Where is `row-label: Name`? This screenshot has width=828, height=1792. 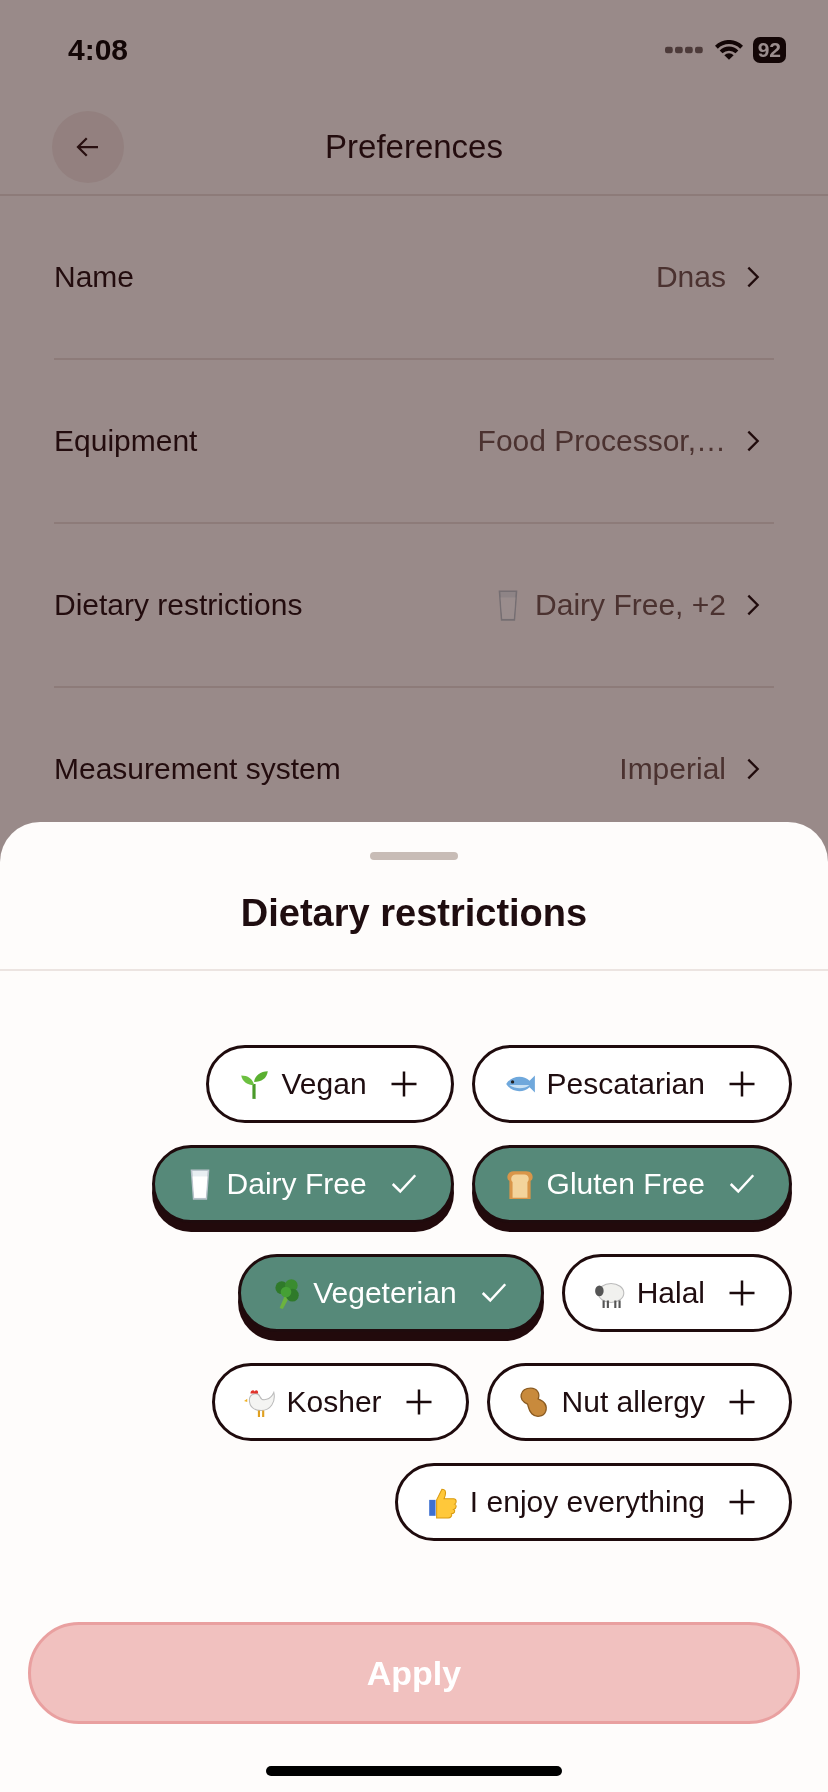
row-label: Name is located at coordinates (94, 277).